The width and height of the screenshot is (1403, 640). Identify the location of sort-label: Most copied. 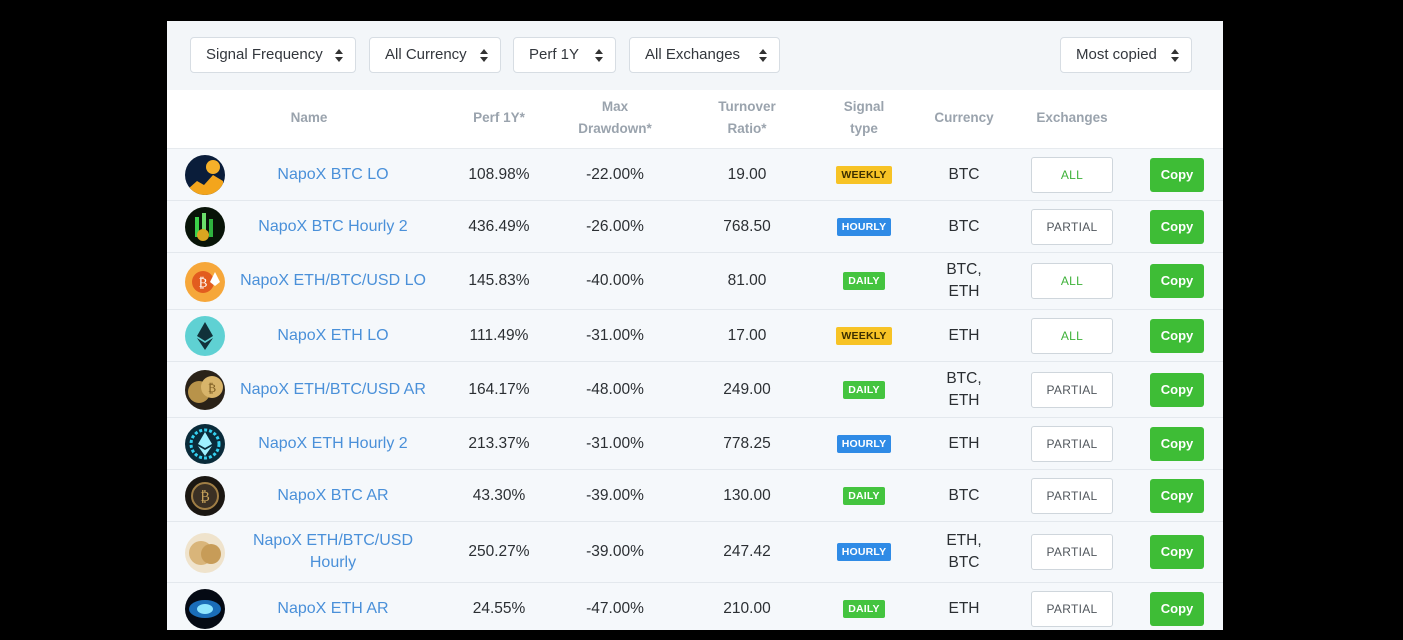
(1116, 54).